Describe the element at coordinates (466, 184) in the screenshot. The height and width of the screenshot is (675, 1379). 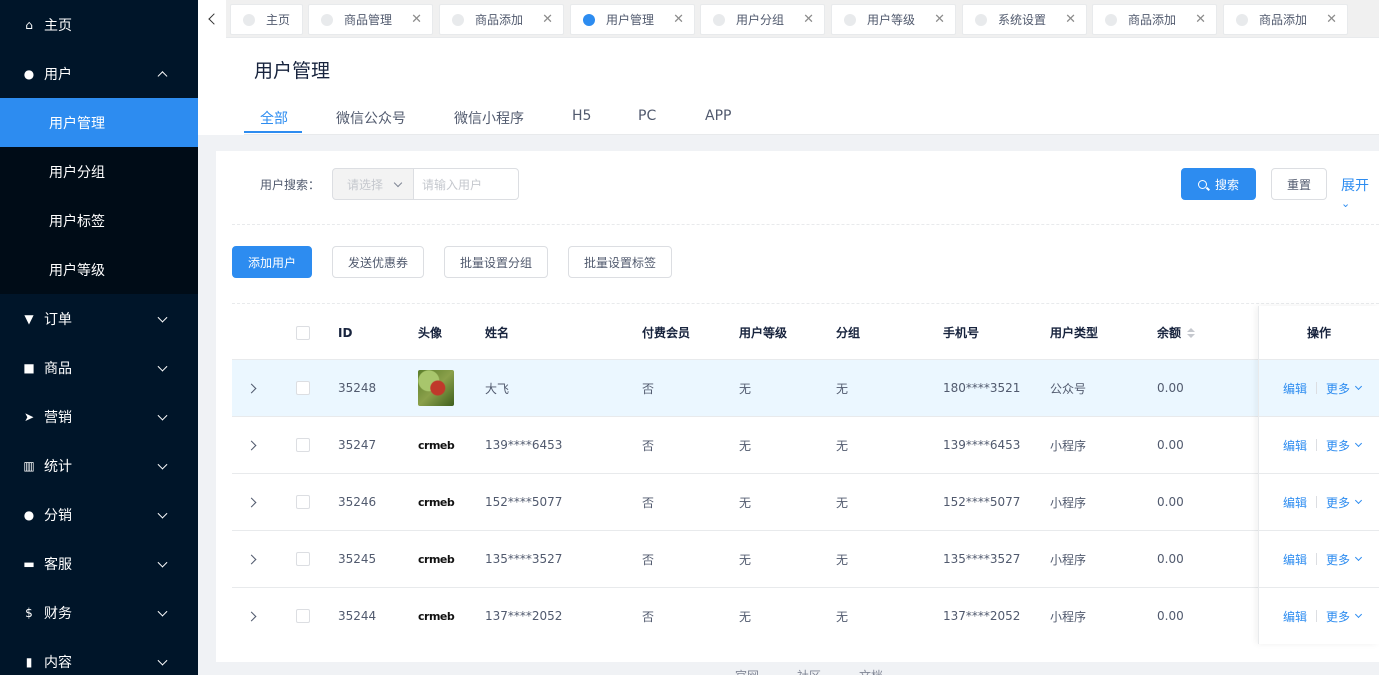
I see `search-input: 请输入用户` at that location.